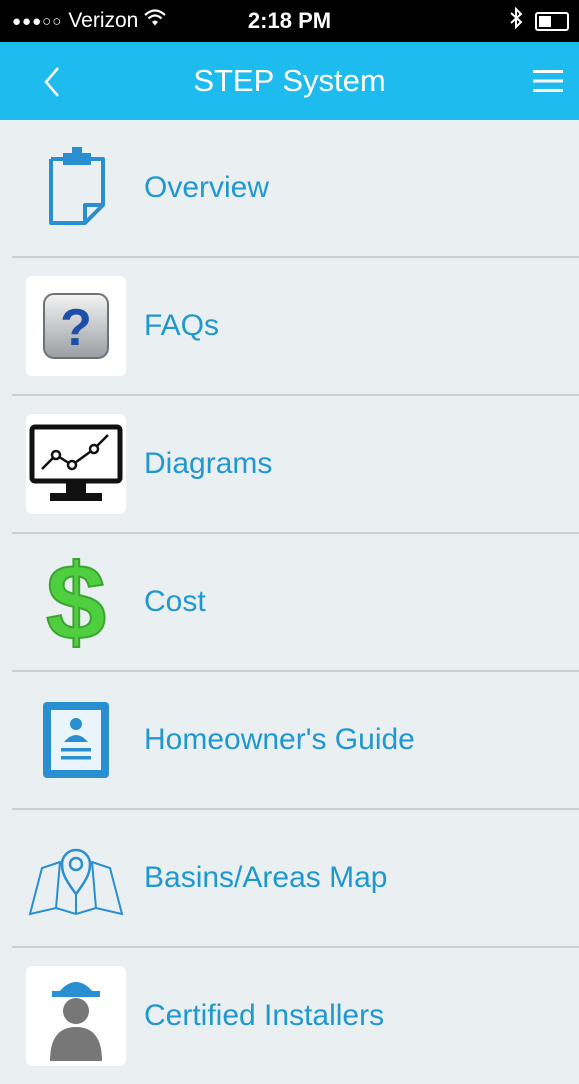  I want to click on menu-item-label: Diagrams, so click(208, 463).